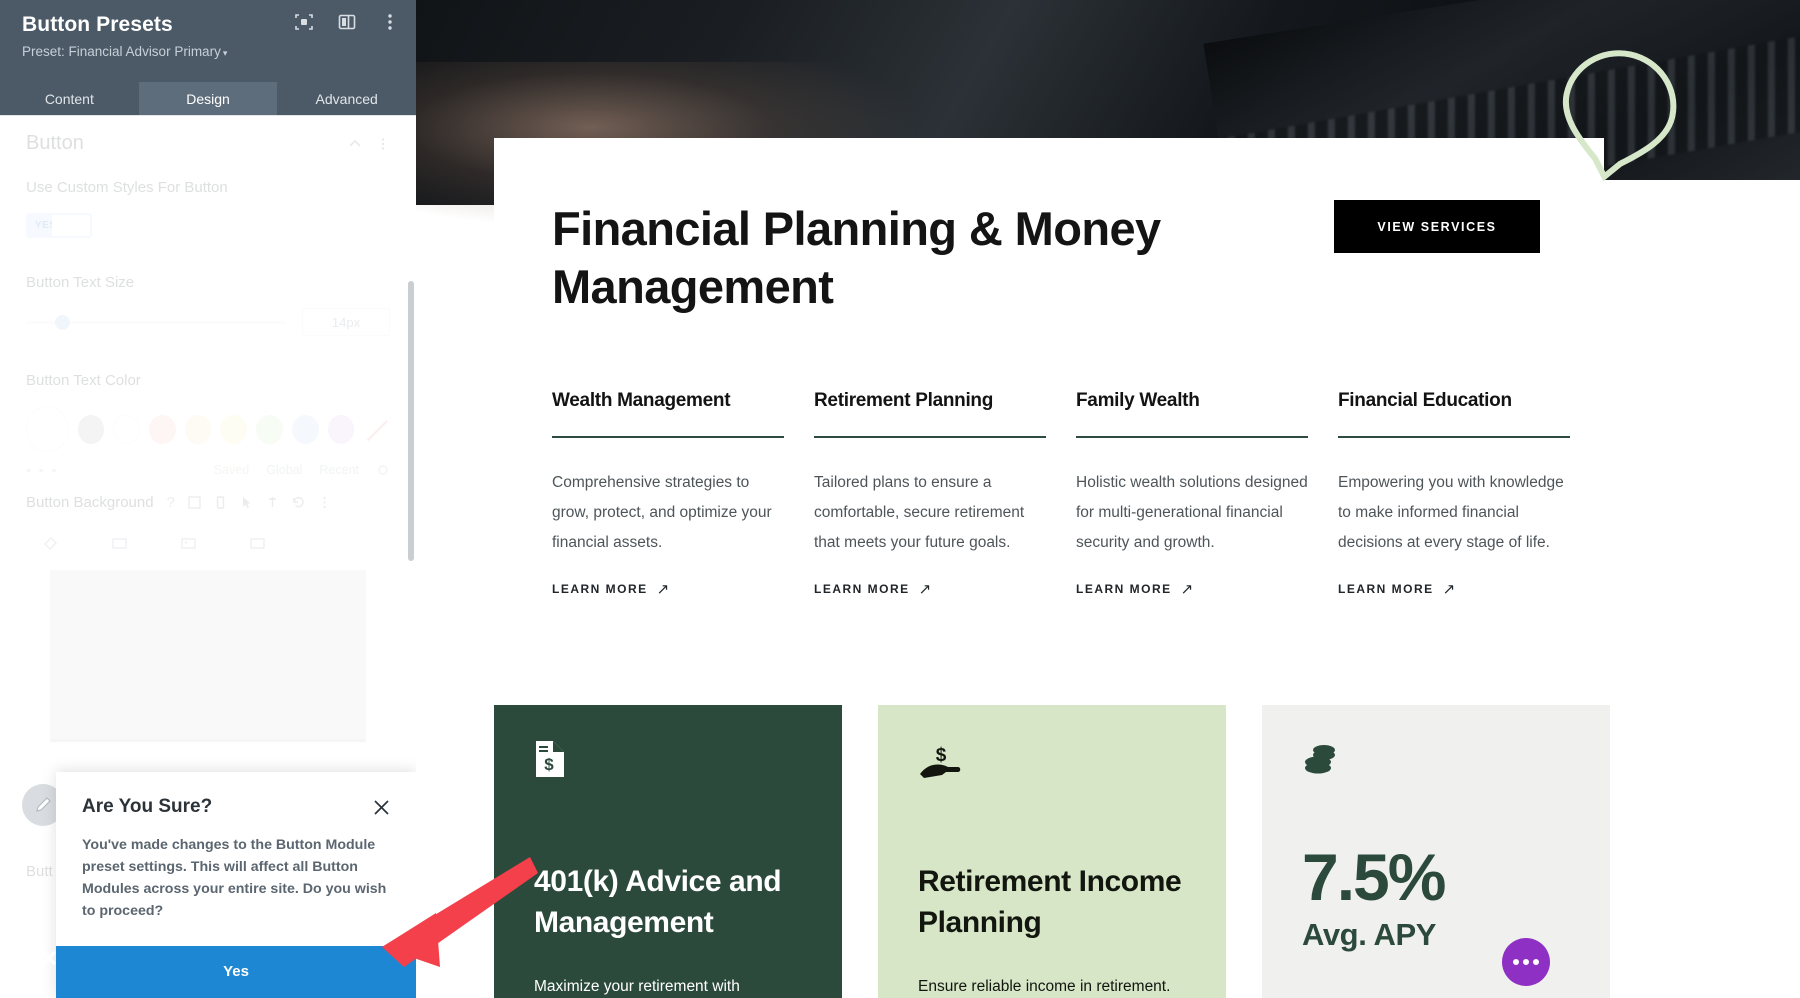 This screenshot has width=1800, height=998. I want to click on more-options-fab, so click(1526, 962).